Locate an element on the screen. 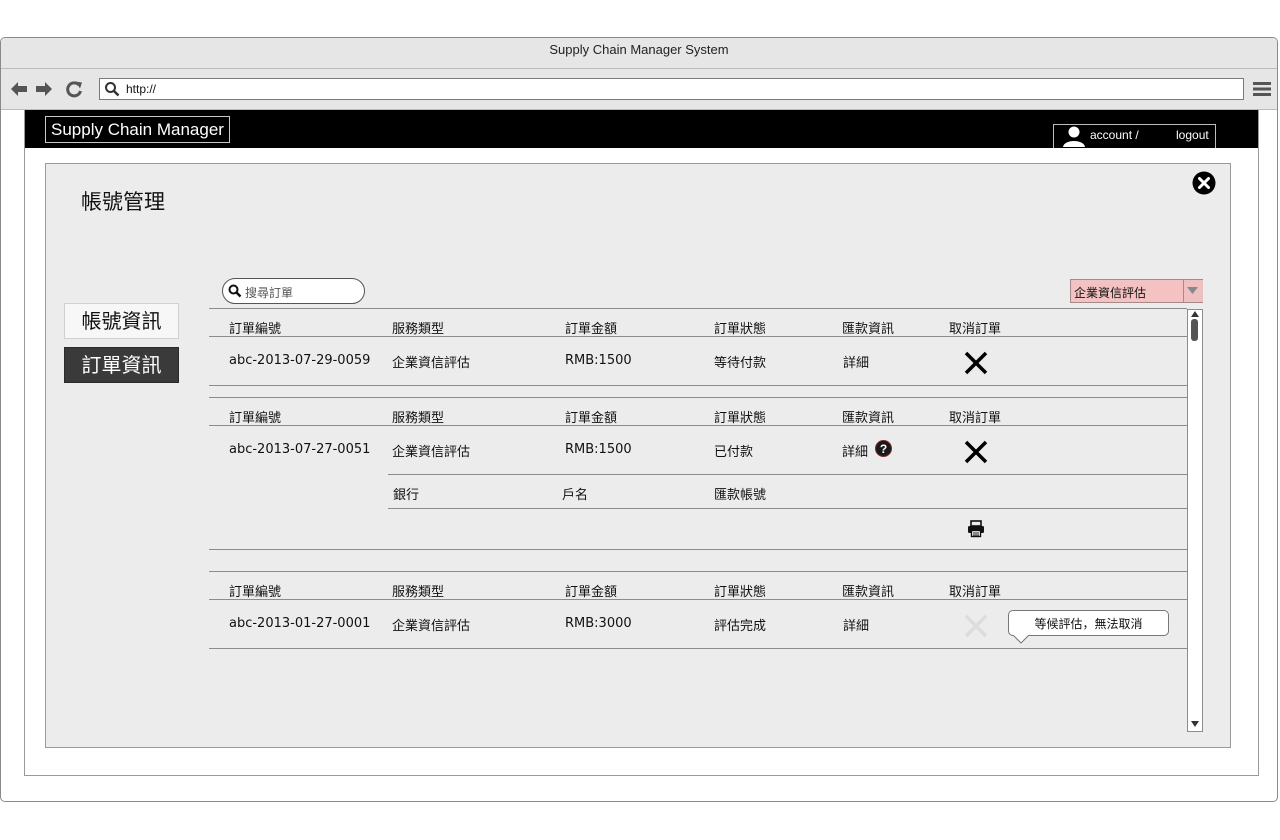  order-status: 已付款 is located at coordinates (734, 452).